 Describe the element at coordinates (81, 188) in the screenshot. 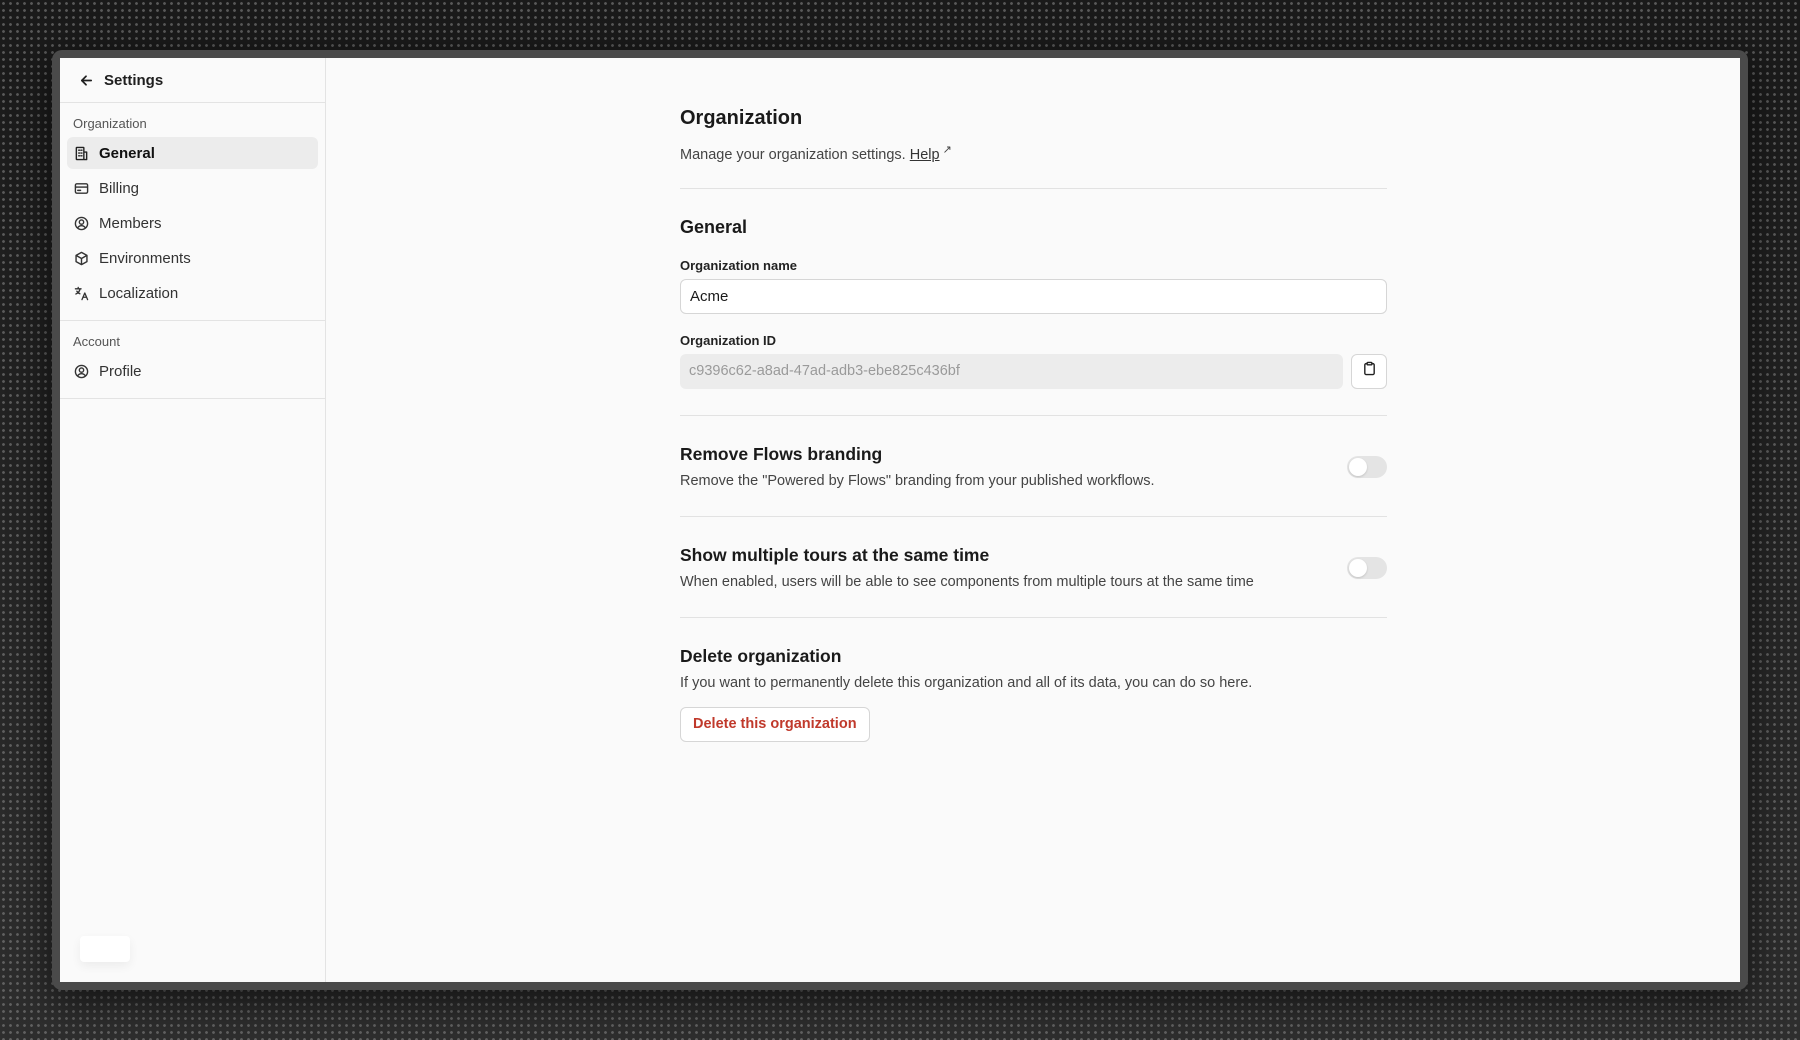

I see `credit-card-icon` at that location.